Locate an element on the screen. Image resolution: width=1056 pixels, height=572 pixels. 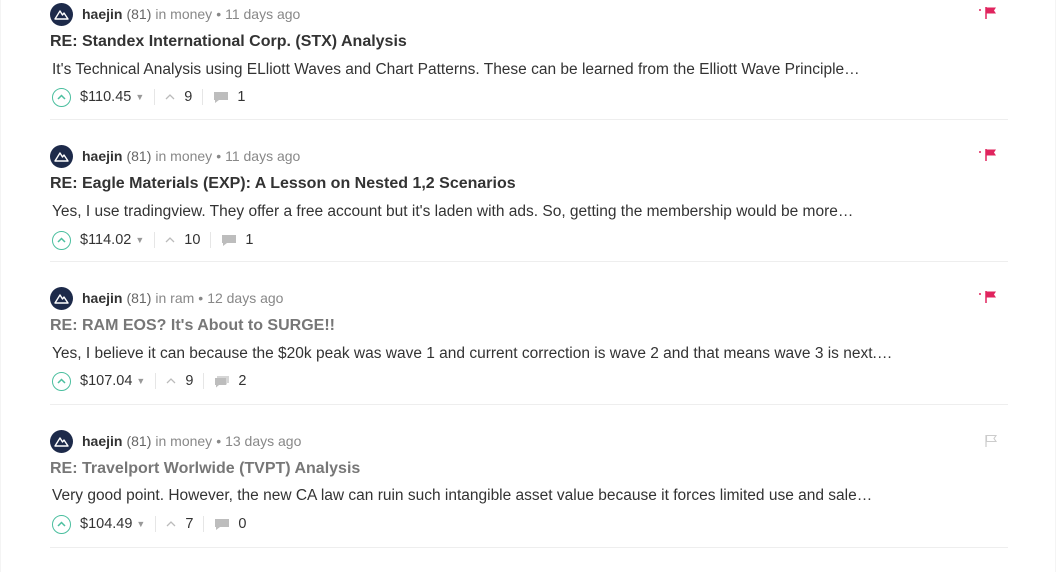
flag-outline-icon is located at coordinates (991, 441).